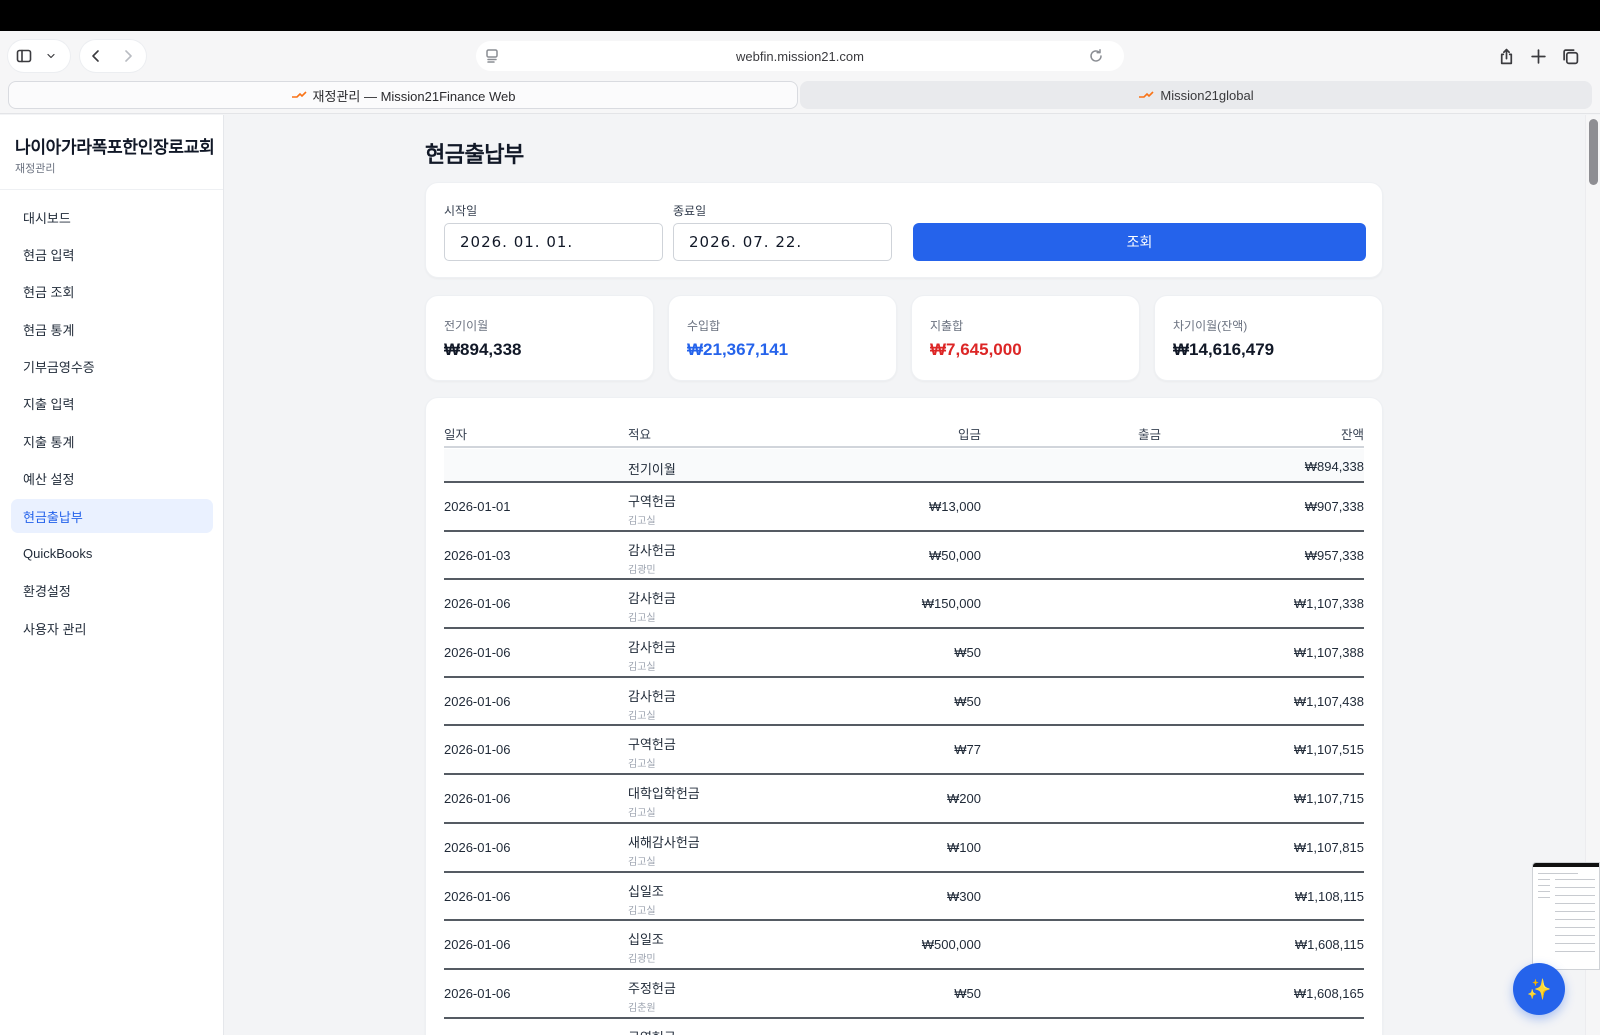  I want to click on sidebar-divider, so click(111, 189).